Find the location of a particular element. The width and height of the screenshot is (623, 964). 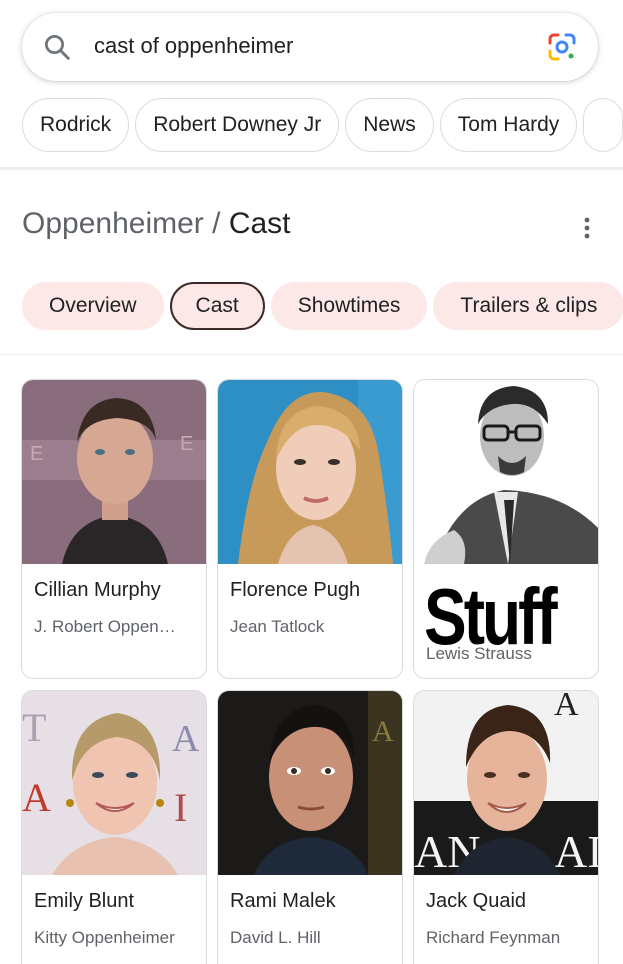

actor-photo: T A A I is located at coordinates (114, 783).